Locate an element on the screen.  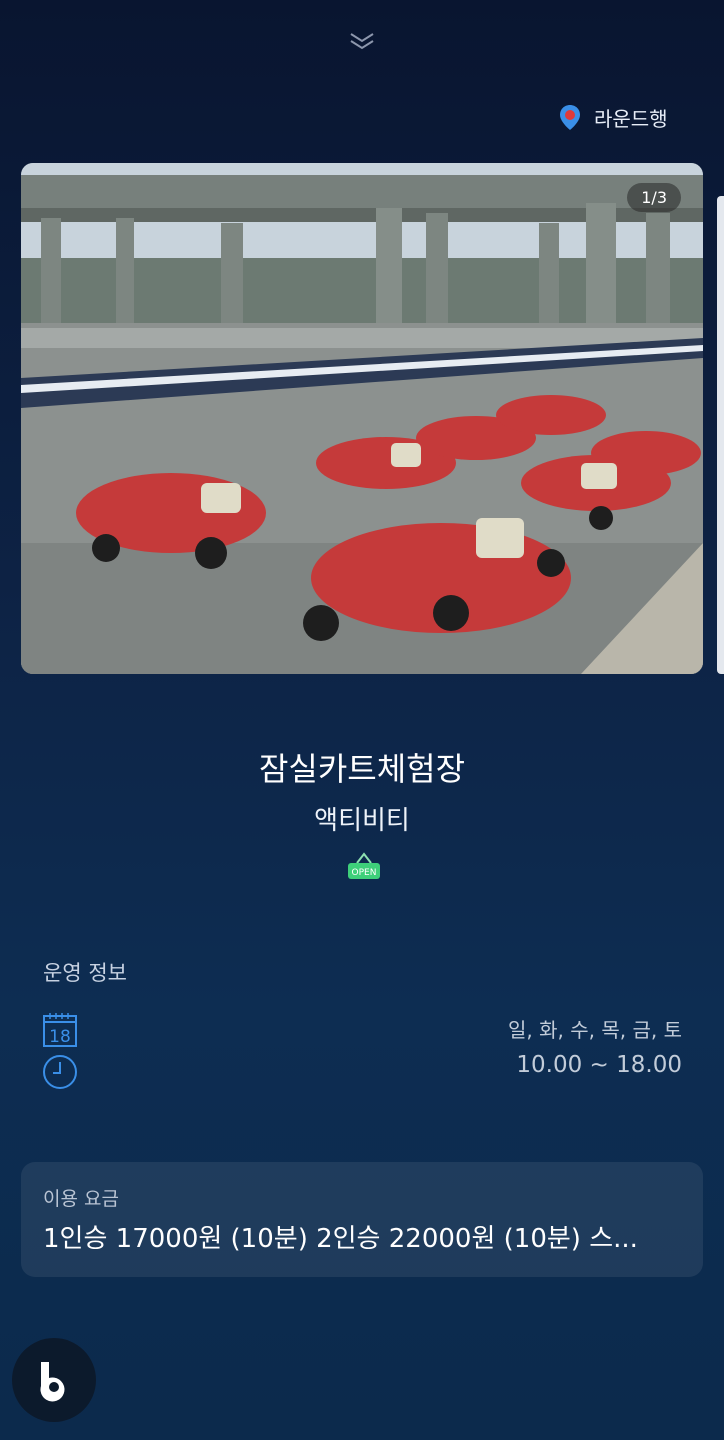
clock-icon is located at coordinates (60, 1072).